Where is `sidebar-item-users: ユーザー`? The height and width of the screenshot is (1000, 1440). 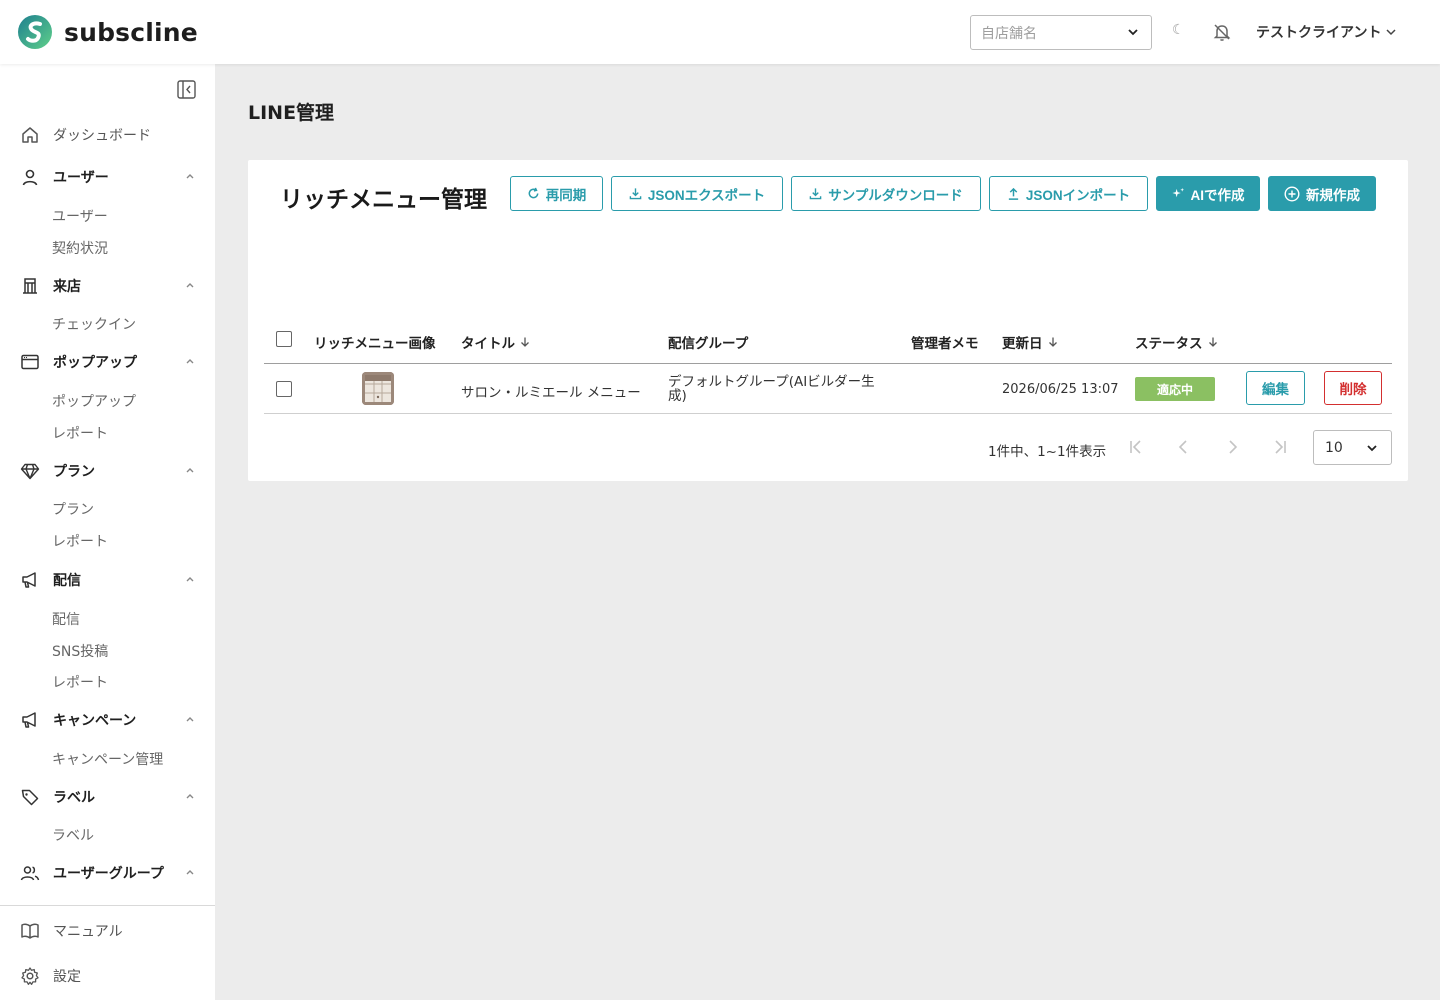
sidebar-item-users: ユーザー is located at coordinates (80, 216).